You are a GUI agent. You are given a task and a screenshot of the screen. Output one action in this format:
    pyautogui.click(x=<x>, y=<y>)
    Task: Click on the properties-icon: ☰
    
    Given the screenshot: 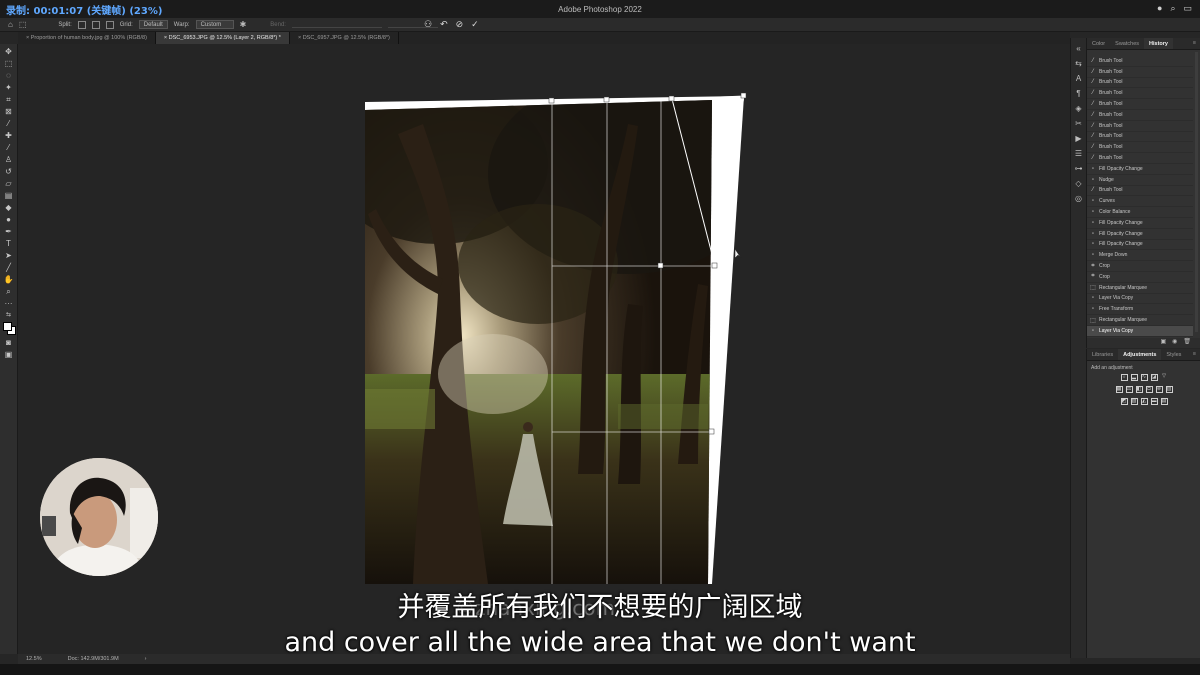 What is the action you would take?
    pyautogui.click(x=1079, y=153)
    